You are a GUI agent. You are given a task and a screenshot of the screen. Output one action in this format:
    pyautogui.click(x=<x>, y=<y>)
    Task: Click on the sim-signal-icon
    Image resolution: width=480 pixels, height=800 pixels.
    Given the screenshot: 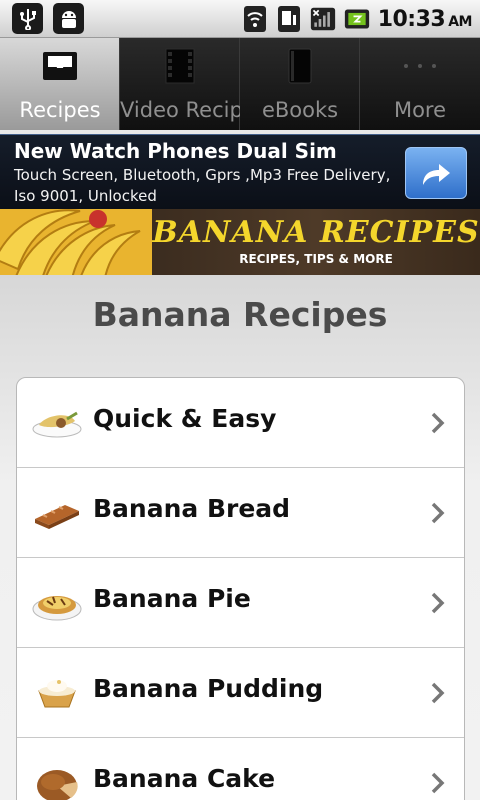 What is the action you would take?
    pyautogui.click(x=289, y=19)
    